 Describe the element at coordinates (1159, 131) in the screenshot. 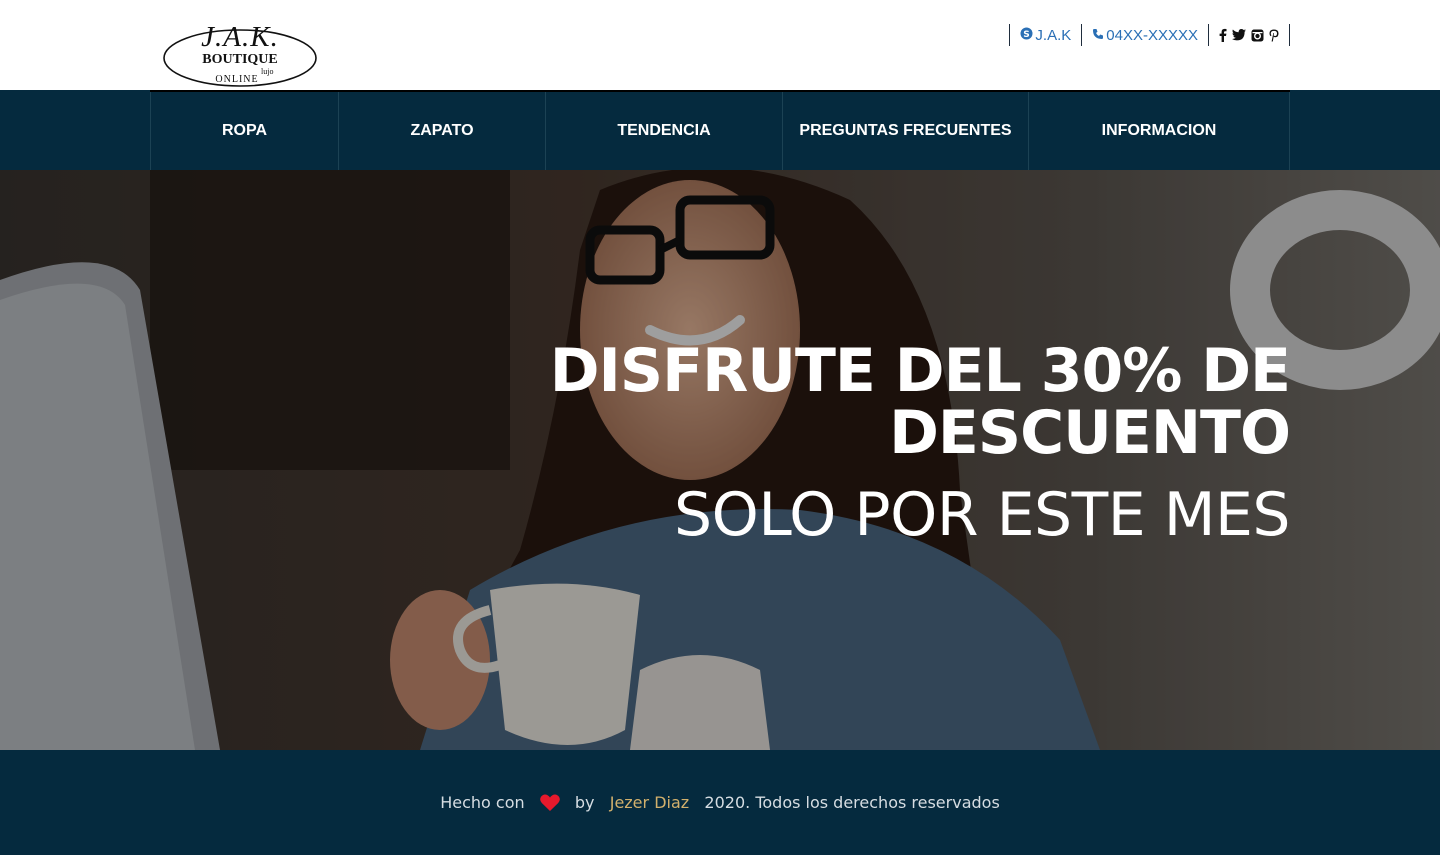

I see `nav-item-informacion: INFORMACION` at that location.